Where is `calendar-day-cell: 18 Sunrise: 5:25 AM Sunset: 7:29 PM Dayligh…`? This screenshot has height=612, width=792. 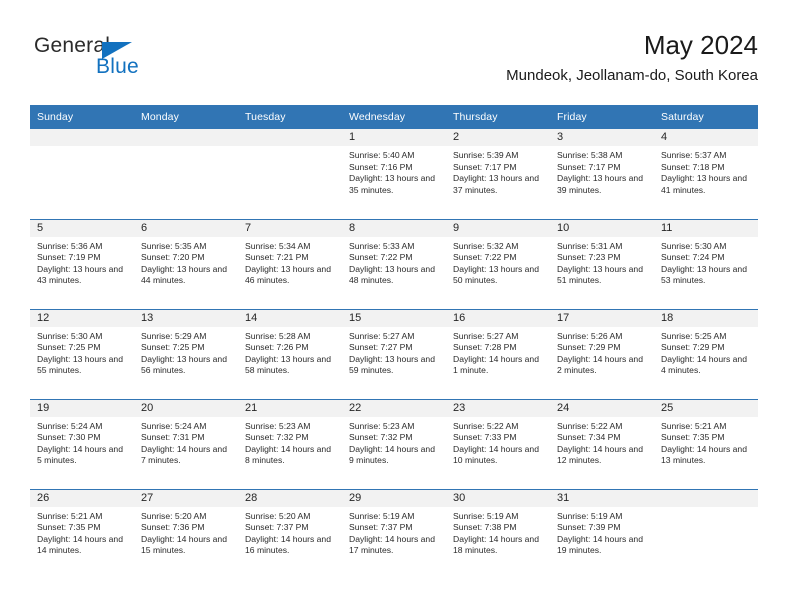 calendar-day-cell: 18 Sunrise: 5:25 AM Sunset: 7:29 PM Dayligh… is located at coordinates (706, 353).